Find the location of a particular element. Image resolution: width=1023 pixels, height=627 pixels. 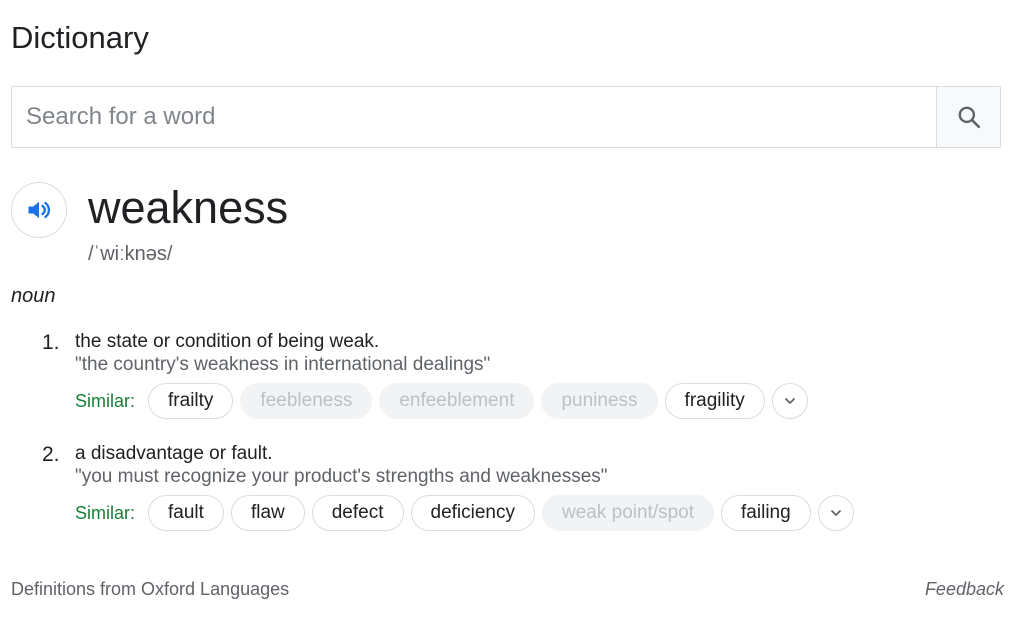

page-title: Dictionary is located at coordinates (80, 37).